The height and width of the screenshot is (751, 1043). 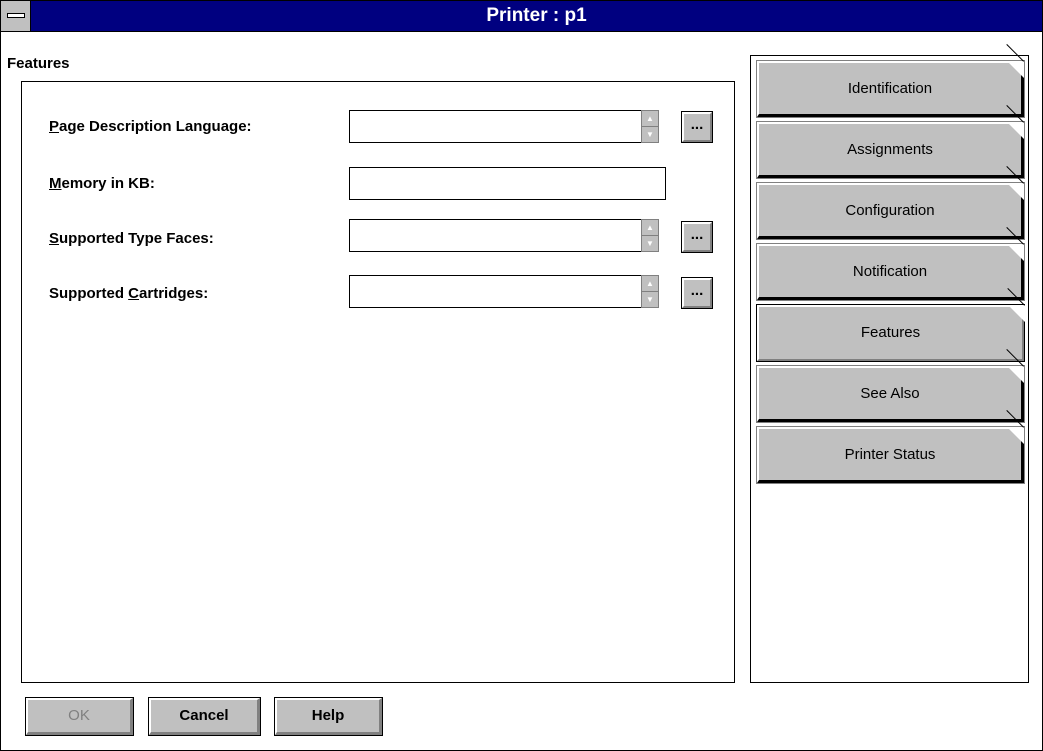 What do you see at coordinates (890, 332) in the screenshot?
I see `tab-label: Features` at bounding box center [890, 332].